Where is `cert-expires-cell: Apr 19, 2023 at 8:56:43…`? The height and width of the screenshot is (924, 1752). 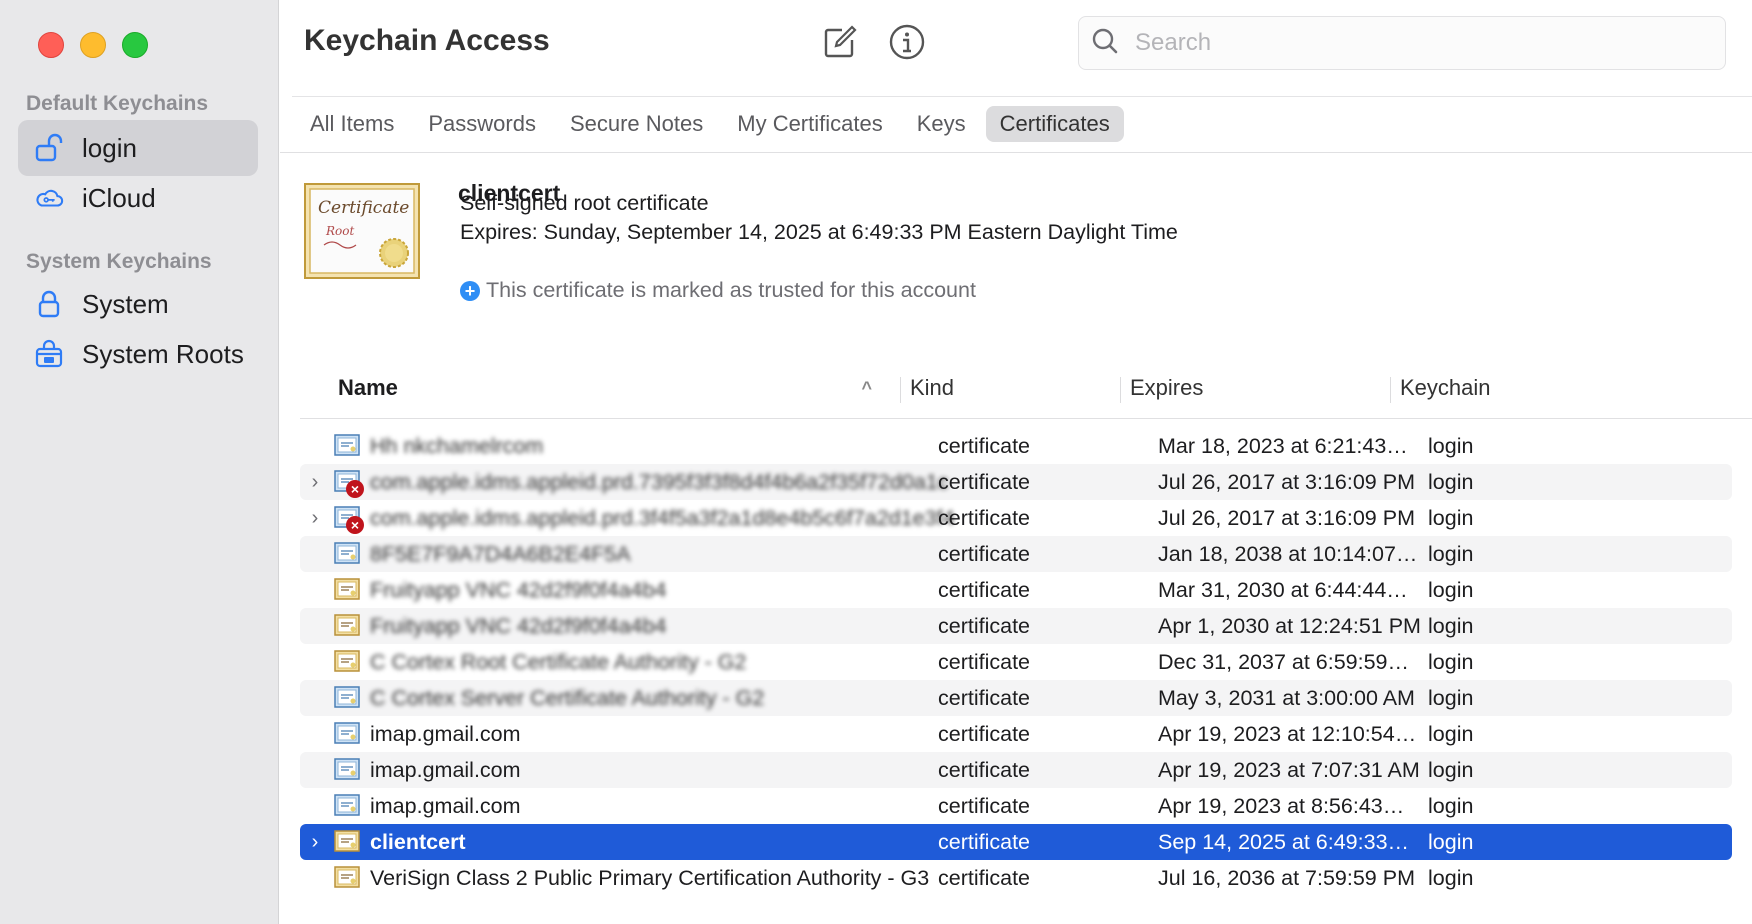 cert-expires-cell: Apr 19, 2023 at 8:56:43… is located at coordinates (1281, 805).